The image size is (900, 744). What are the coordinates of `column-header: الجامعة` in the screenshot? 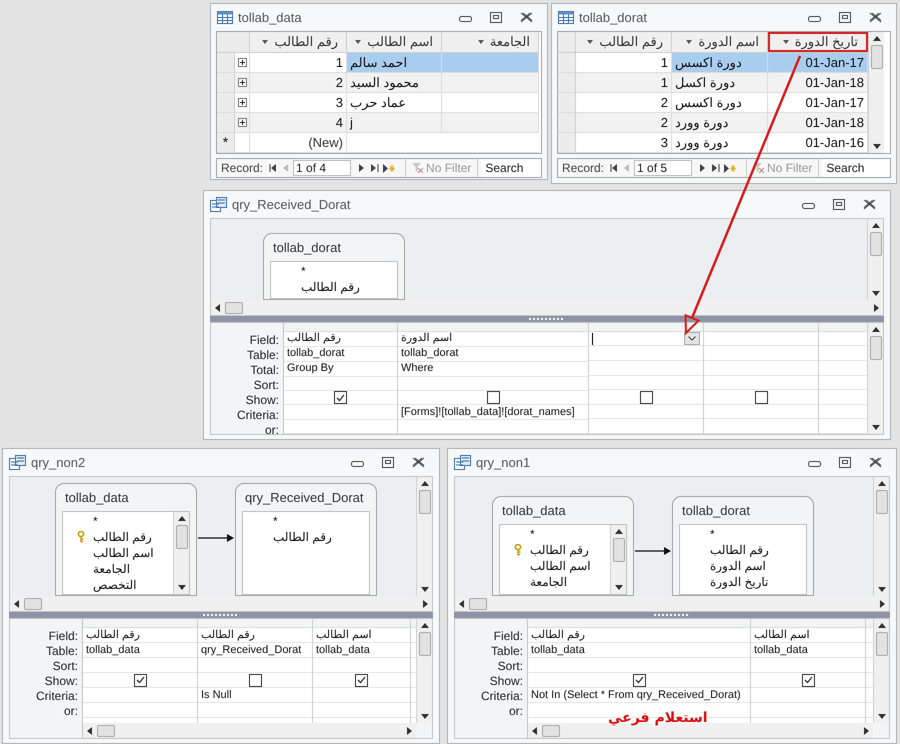 It's located at (490, 42).